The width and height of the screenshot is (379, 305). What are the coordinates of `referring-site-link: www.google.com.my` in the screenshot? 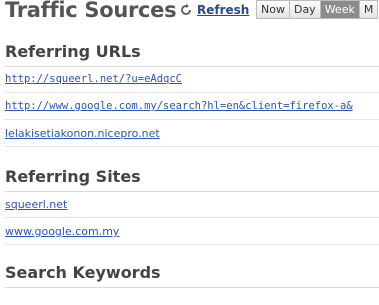 It's located at (62, 231).